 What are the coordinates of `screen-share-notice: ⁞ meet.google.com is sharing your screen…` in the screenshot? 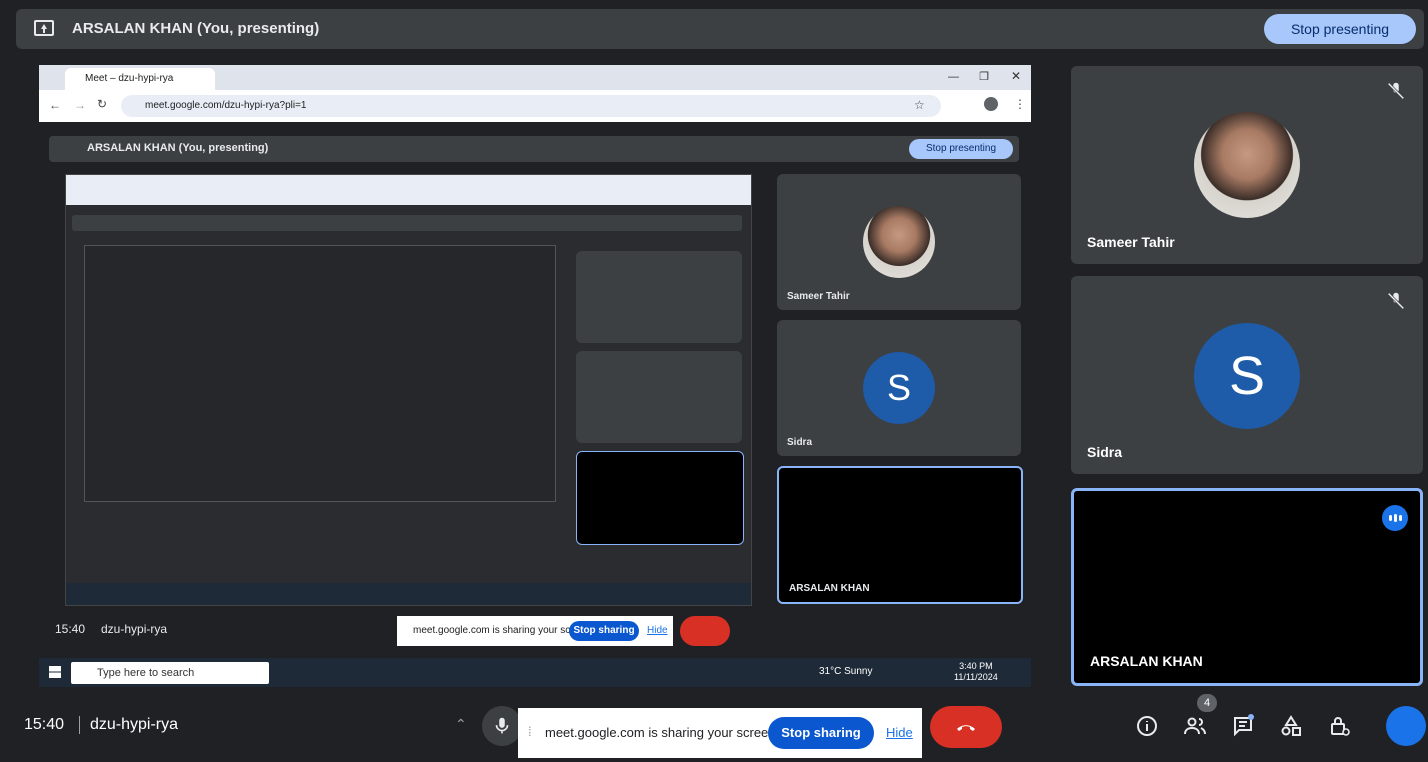 It's located at (720, 733).